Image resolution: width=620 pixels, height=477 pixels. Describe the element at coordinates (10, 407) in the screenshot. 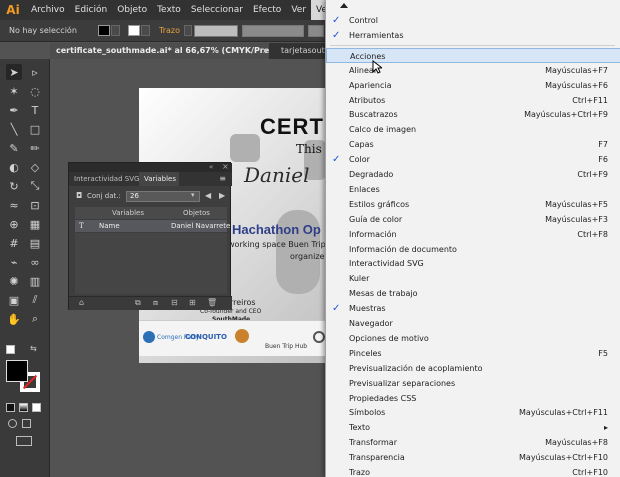

I see `color-icon` at that location.